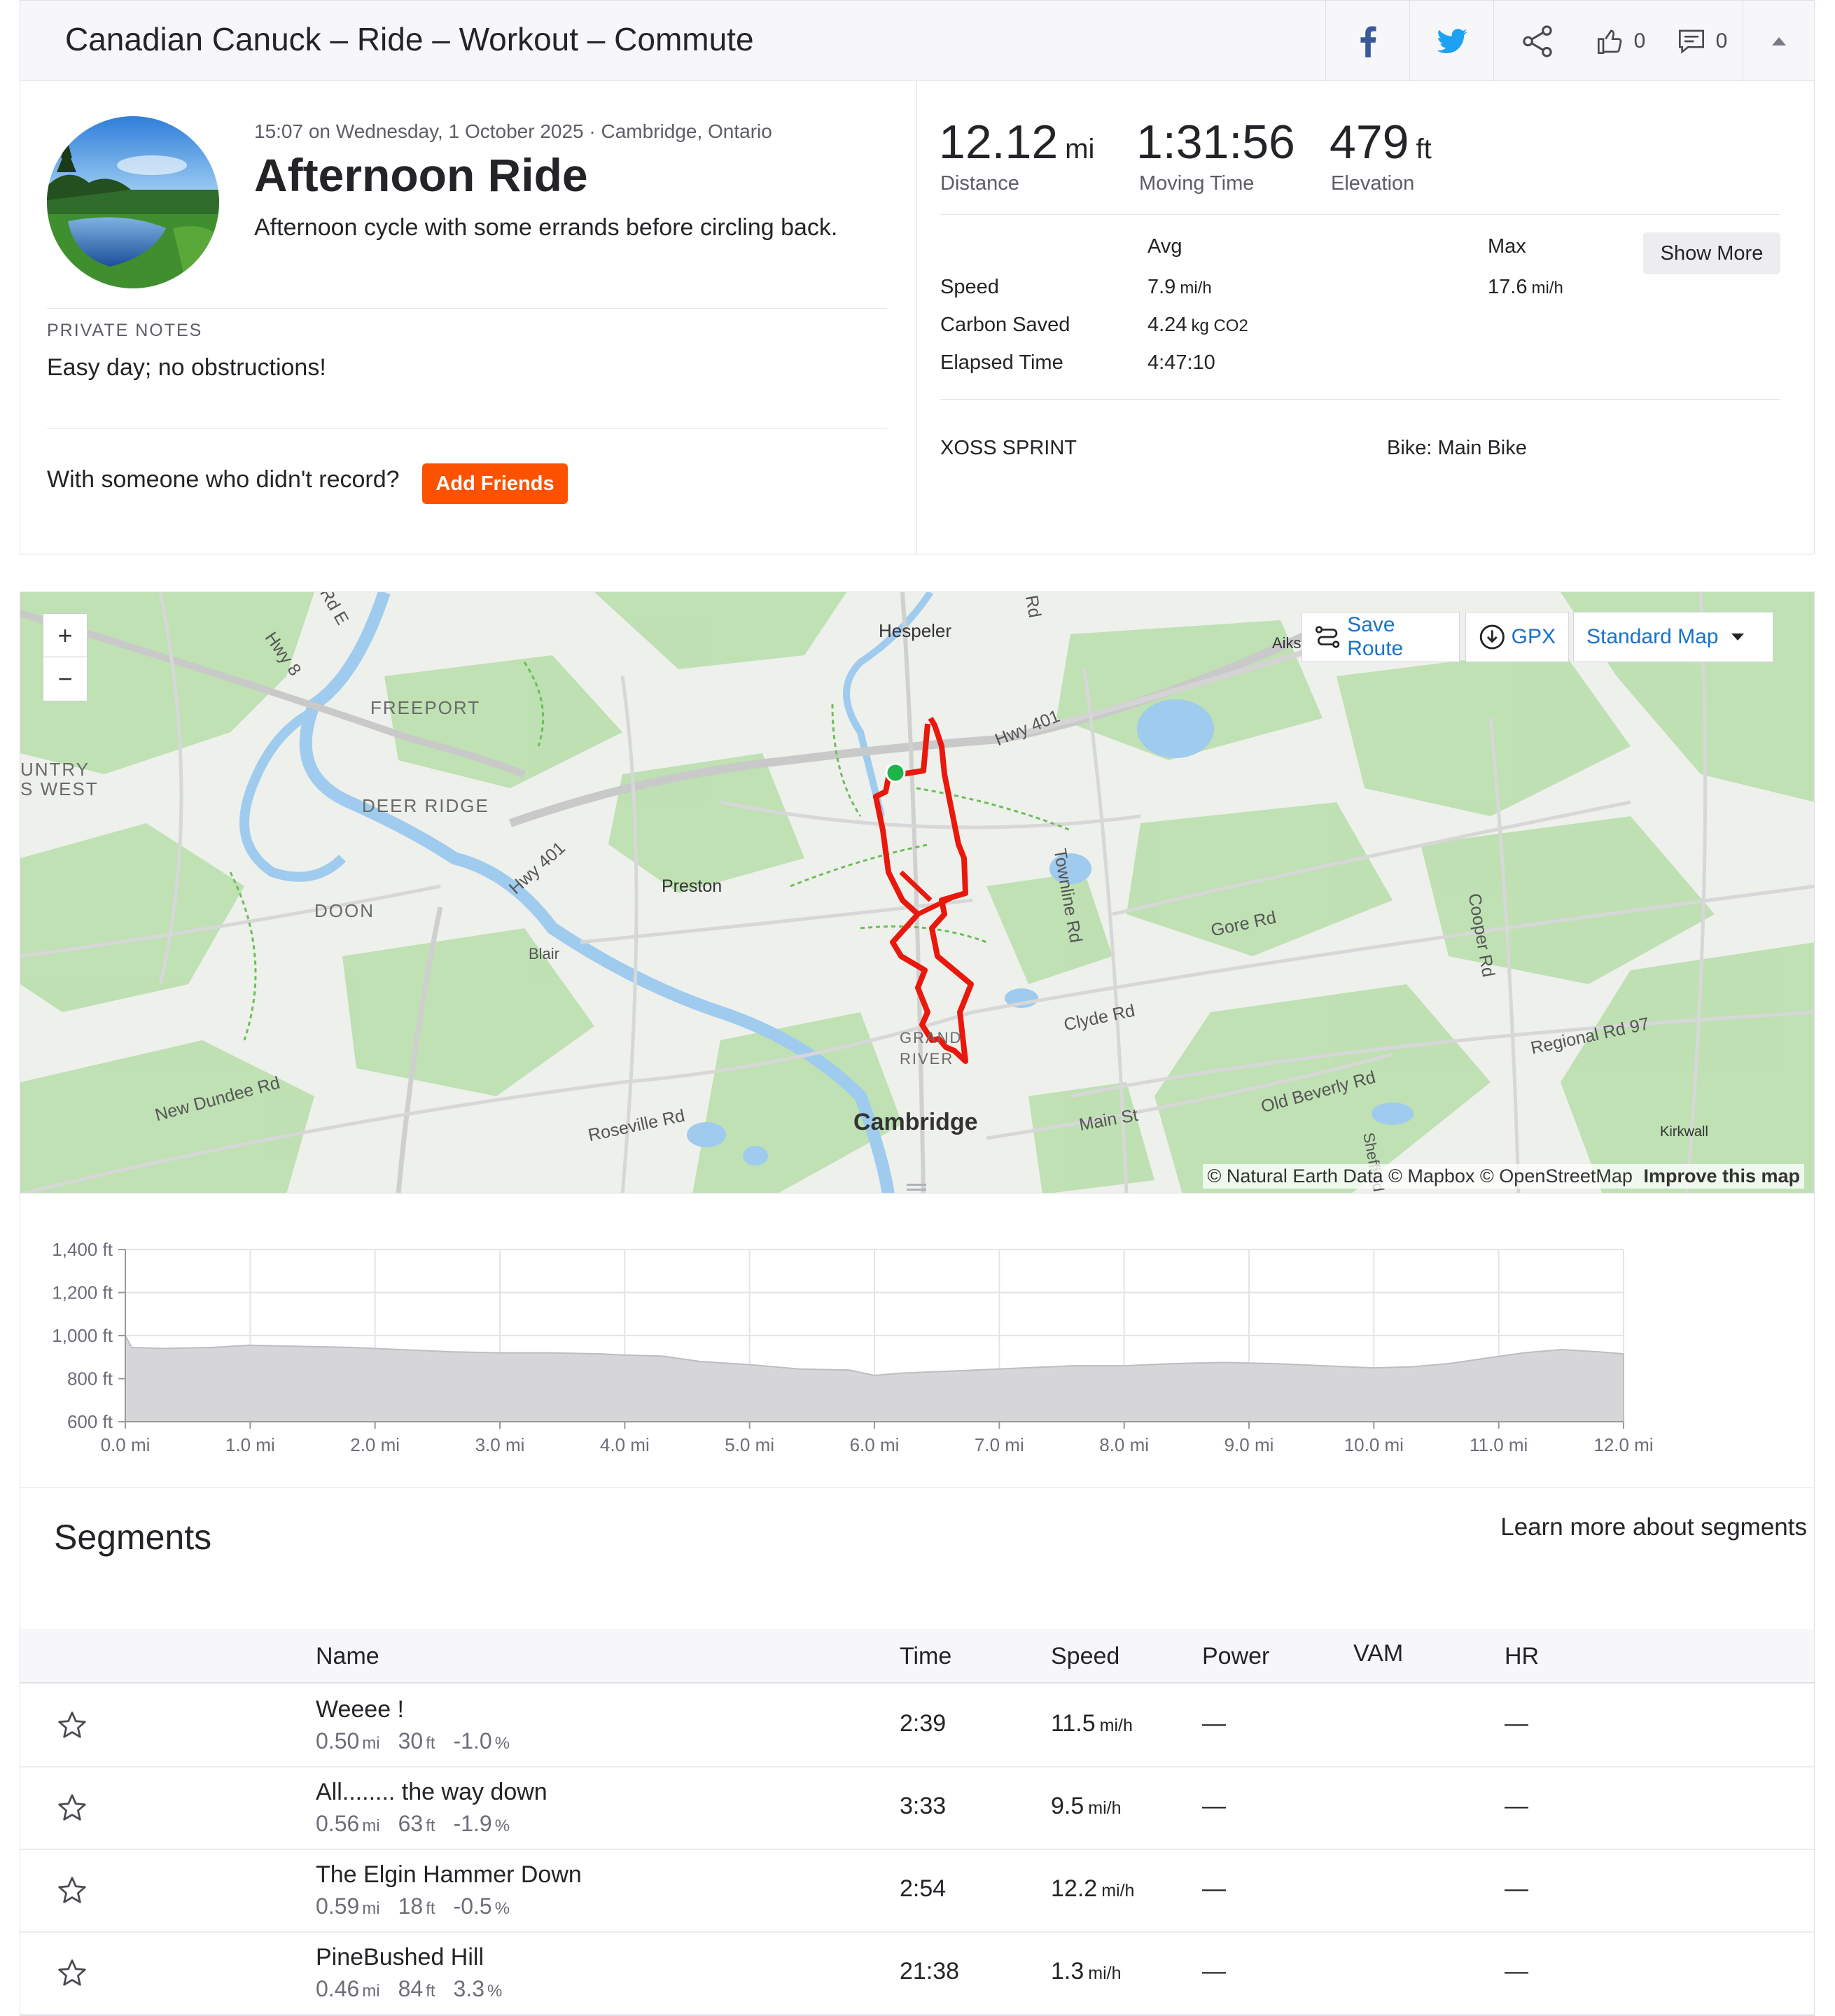 This screenshot has height=2016, width=1835. What do you see at coordinates (1507, 246) in the screenshot?
I see `max-header: Max` at bounding box center [1507, 246].